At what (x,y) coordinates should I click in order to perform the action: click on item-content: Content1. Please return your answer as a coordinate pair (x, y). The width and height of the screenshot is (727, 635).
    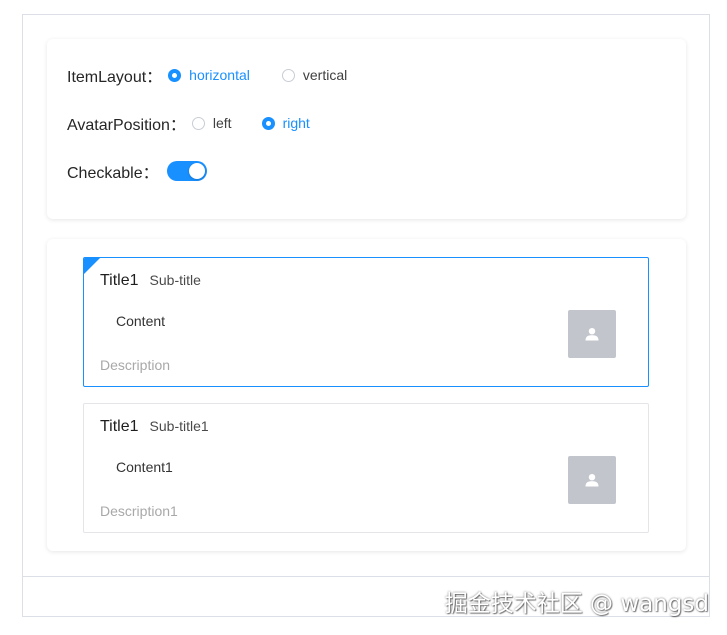
    Looking at the image, I should click on (144, 467).